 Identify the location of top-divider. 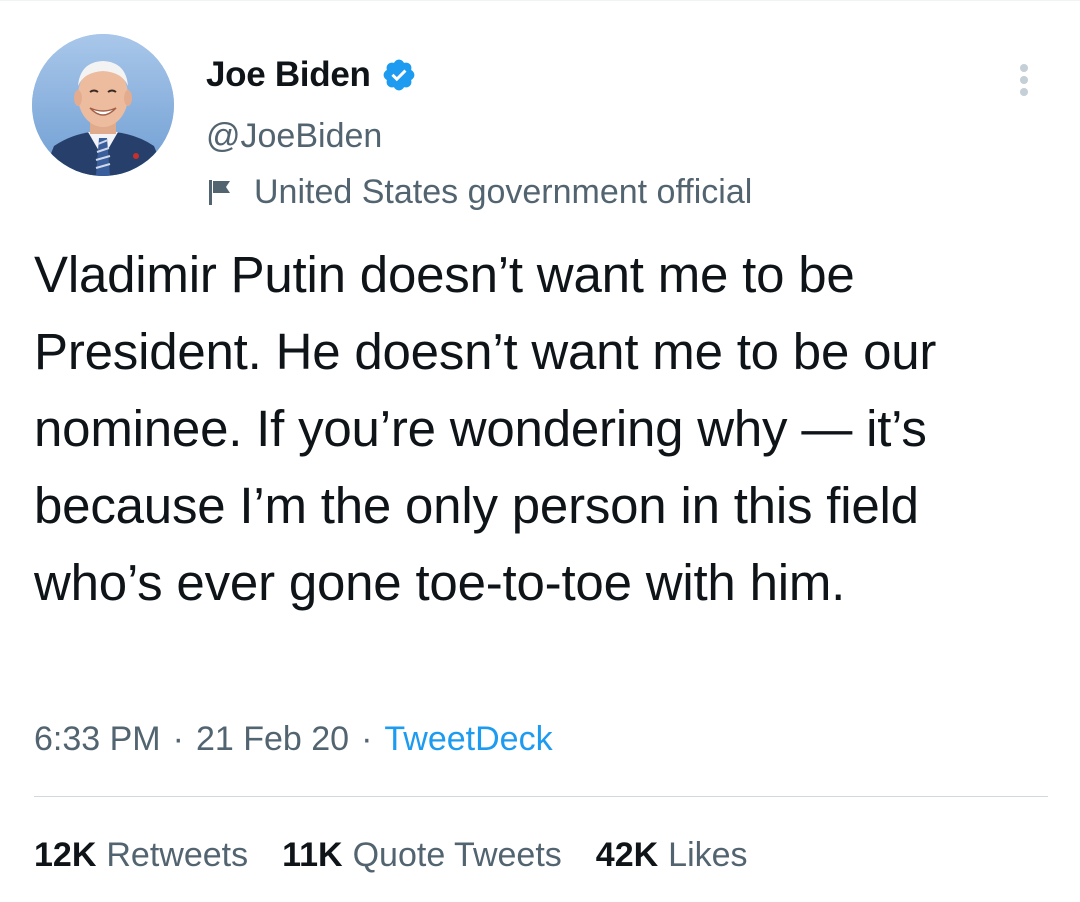
(540, 0).